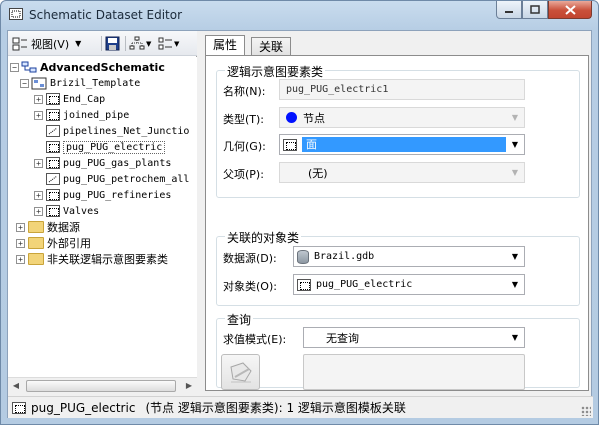 This screenshot has width=599, height=425. I want to click on name-value: pug_PUG_electric1, so click(337, 89).